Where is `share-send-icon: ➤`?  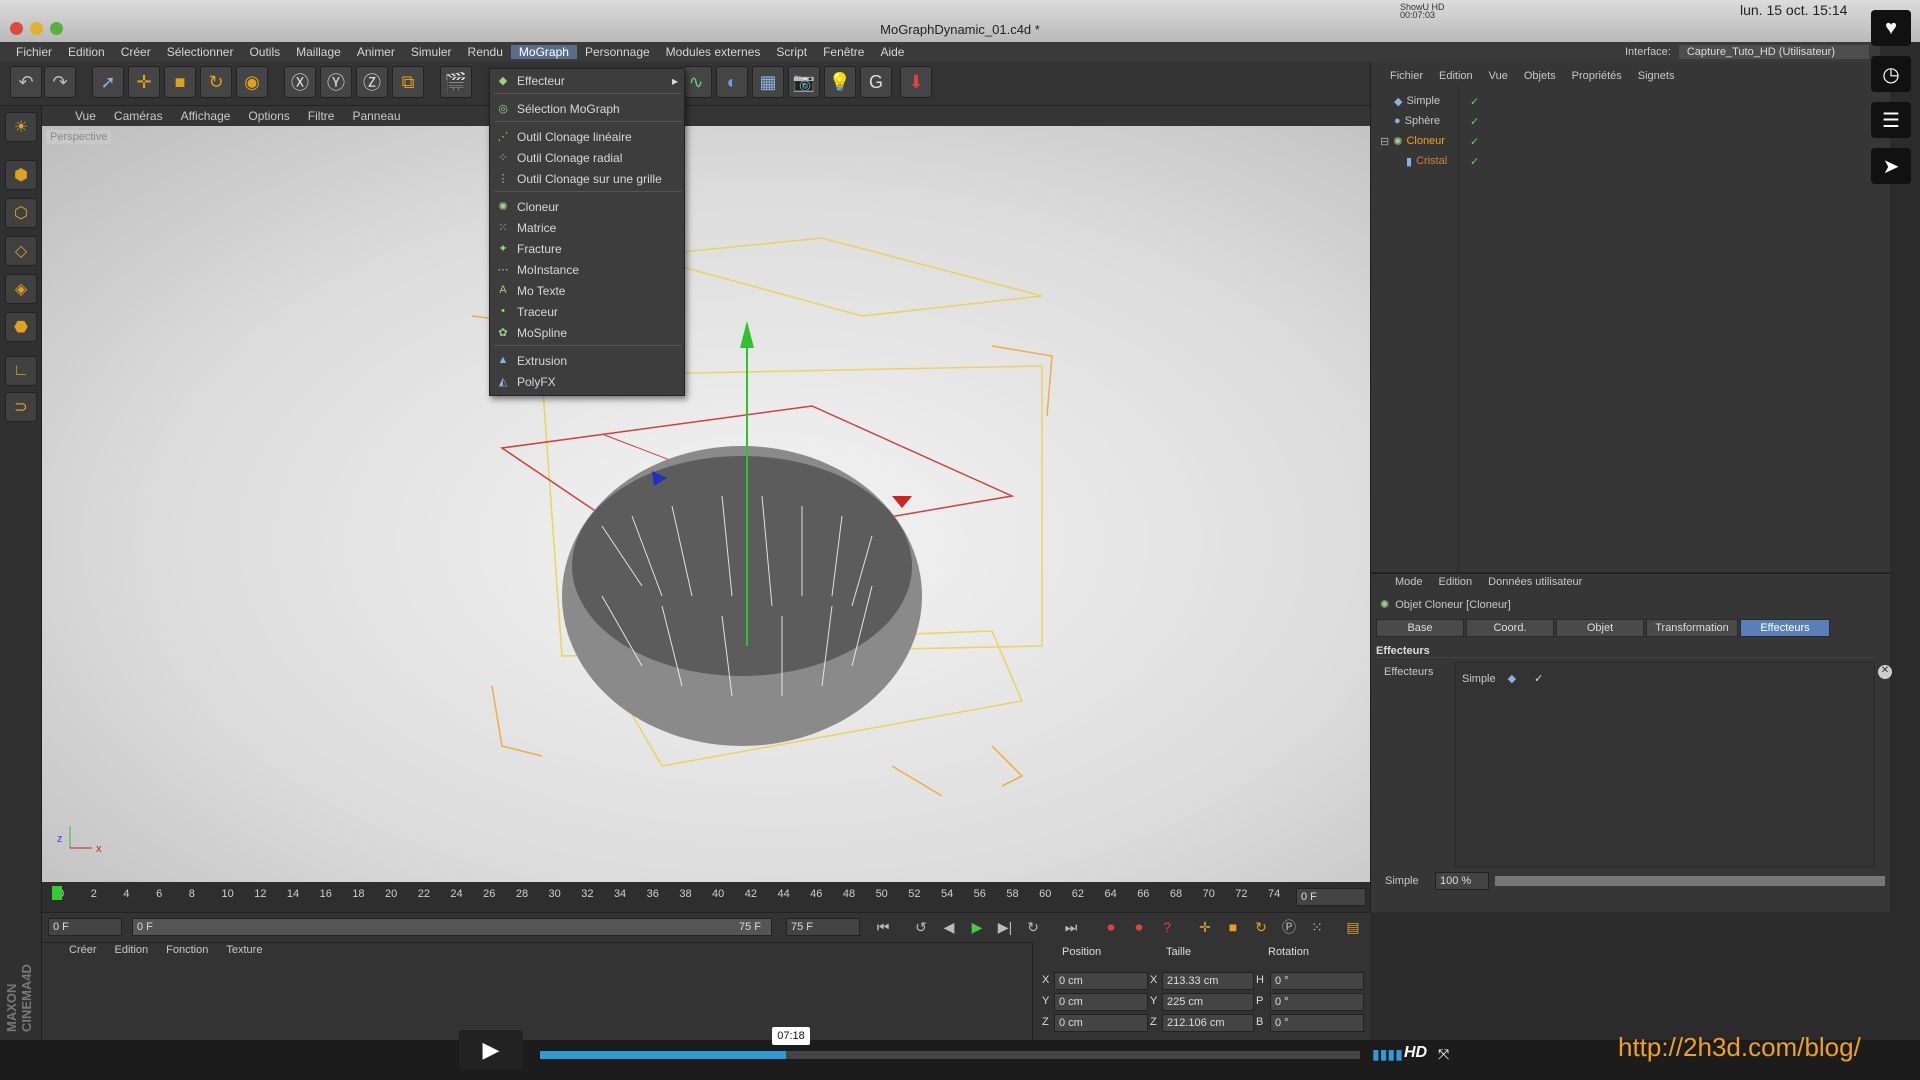 share-send-icon: ➤ is located at coordinates (1891, 166).